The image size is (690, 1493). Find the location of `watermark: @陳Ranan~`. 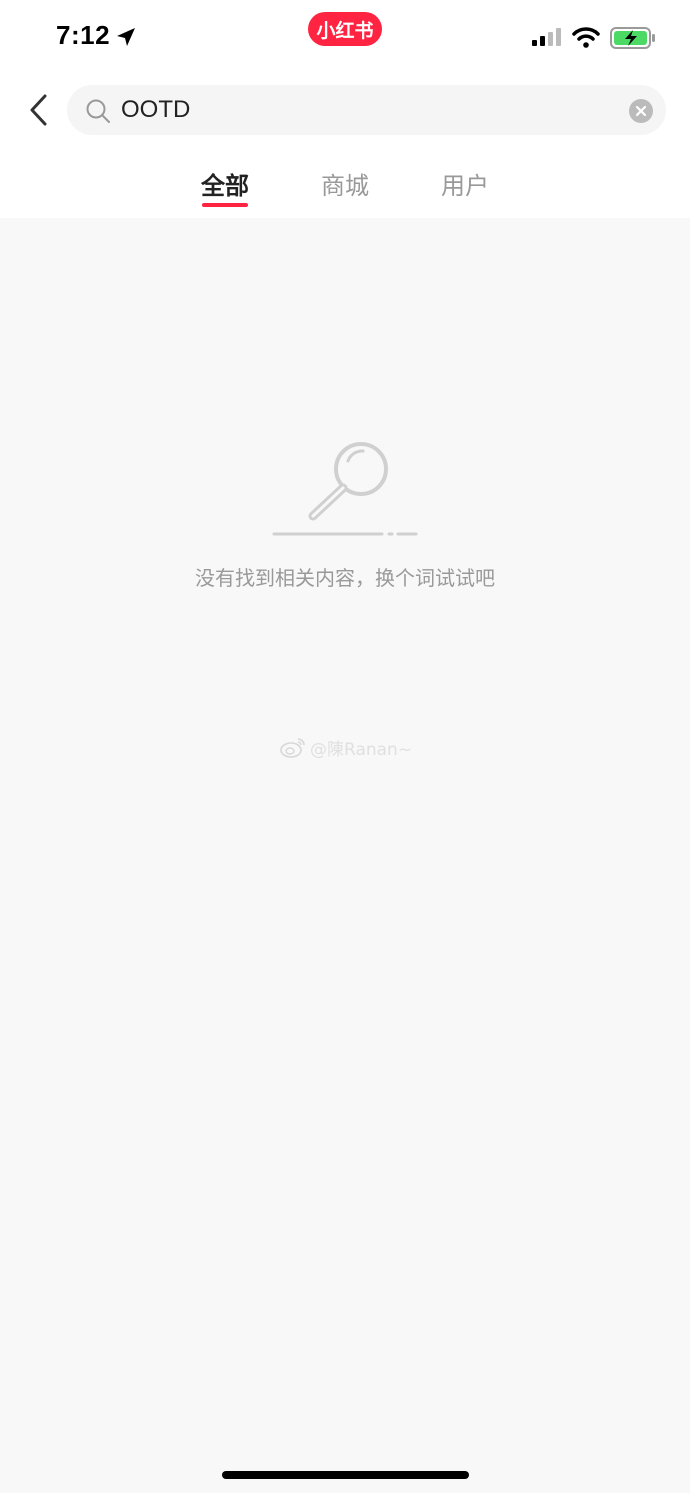

watermark: @陳Ranan~ is located at coordinates (346, 747).